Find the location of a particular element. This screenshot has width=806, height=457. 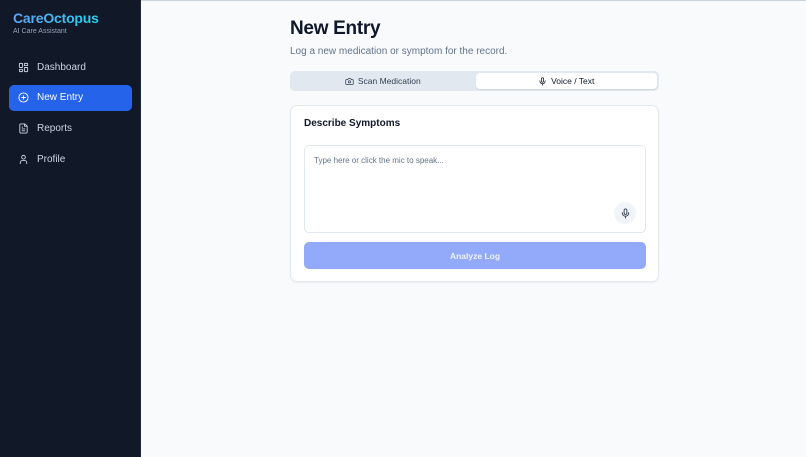

sidebar-item-label: Reports is located at coordinates (55, 128).